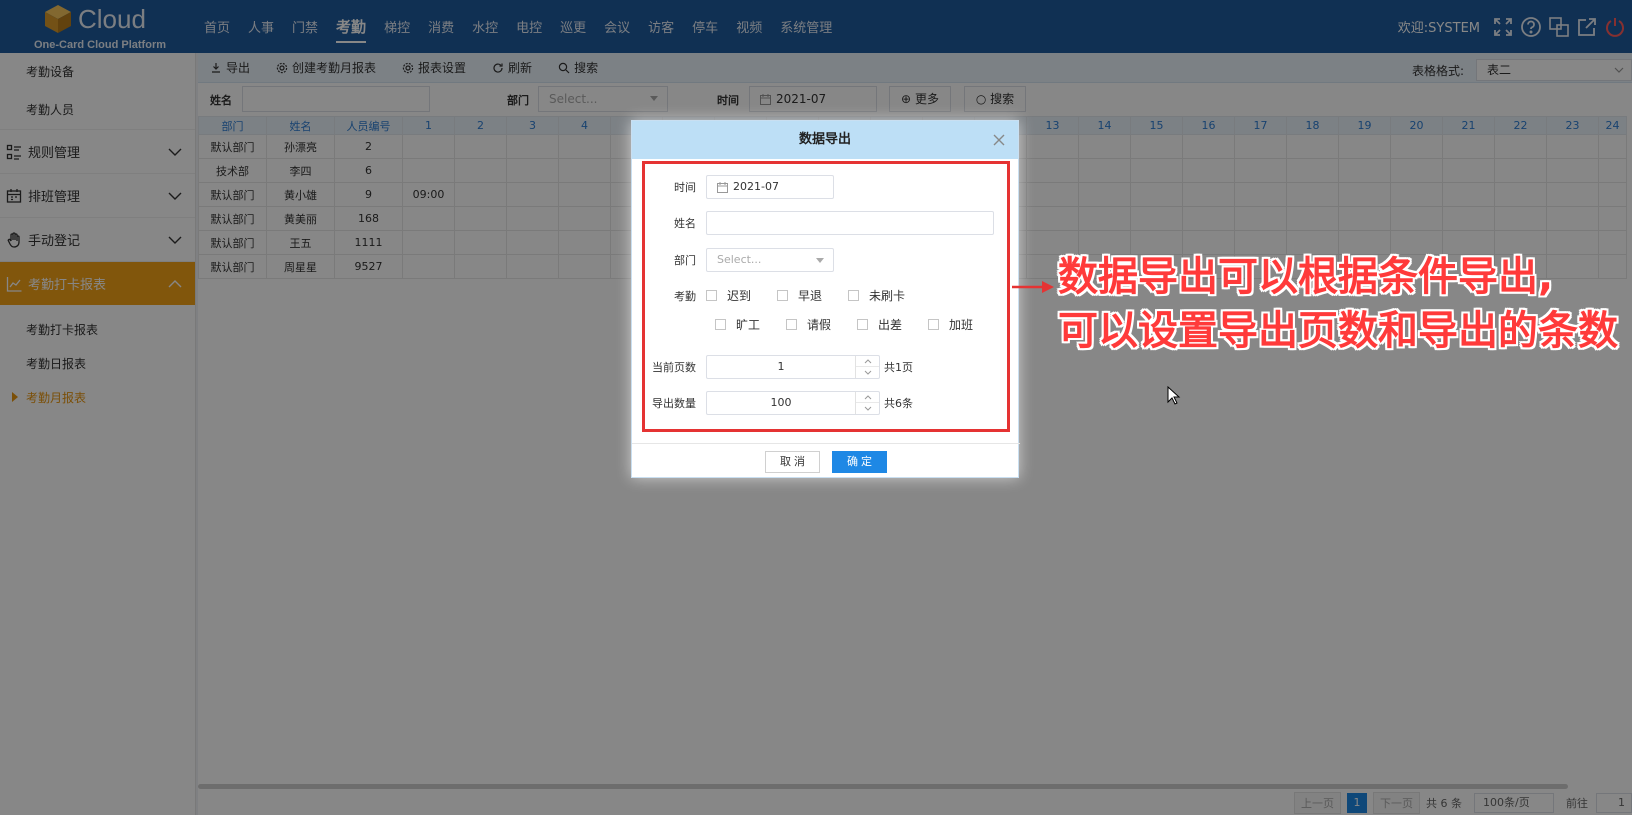  I want to click on highlight-box, so click(826, 296).